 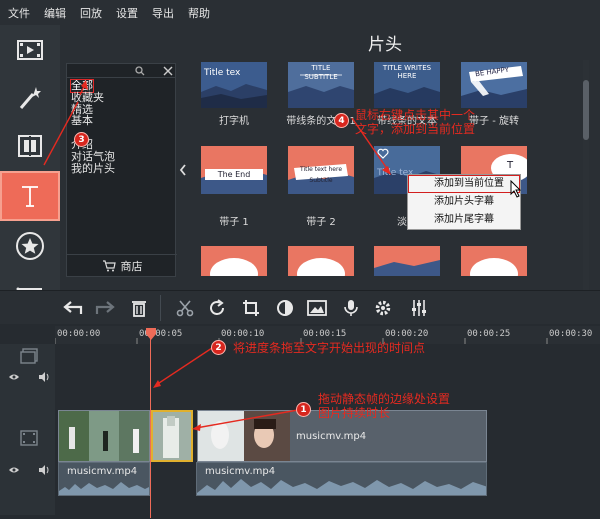 I want to click on annotation-step-2: 将进度条拖至文字开始出现的时间点, so click(x=329, y=348).